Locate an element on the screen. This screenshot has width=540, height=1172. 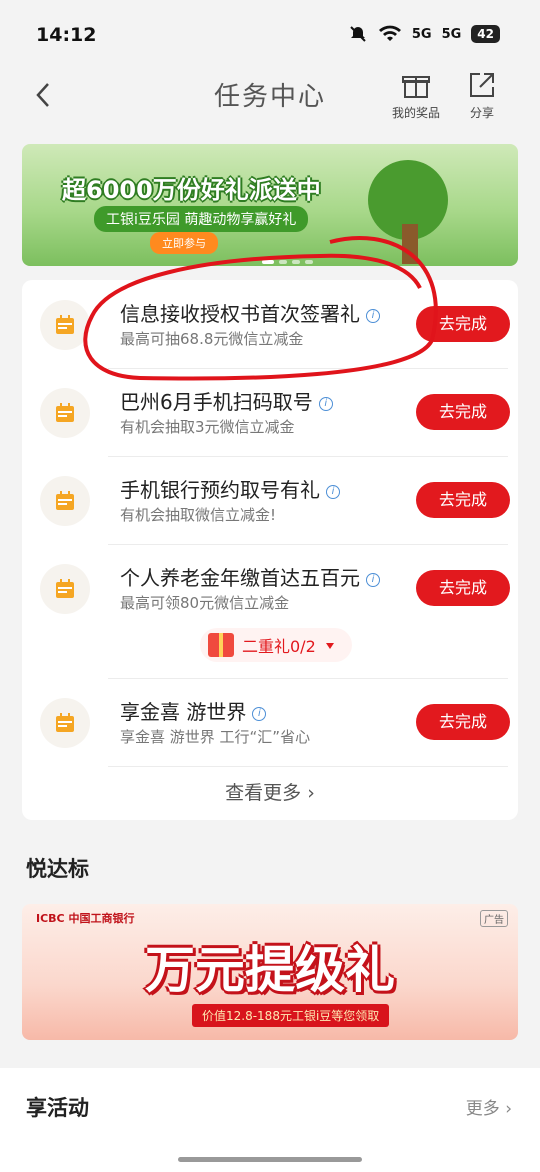
signal-5g-icon: 5G is located at coordinates (421, 34).